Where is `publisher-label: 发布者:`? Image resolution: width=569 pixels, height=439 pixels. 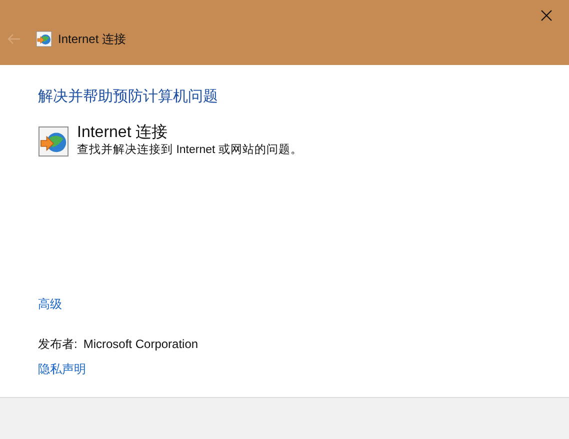
publisher-label: 发布者: is located at coordinates (58, 344).